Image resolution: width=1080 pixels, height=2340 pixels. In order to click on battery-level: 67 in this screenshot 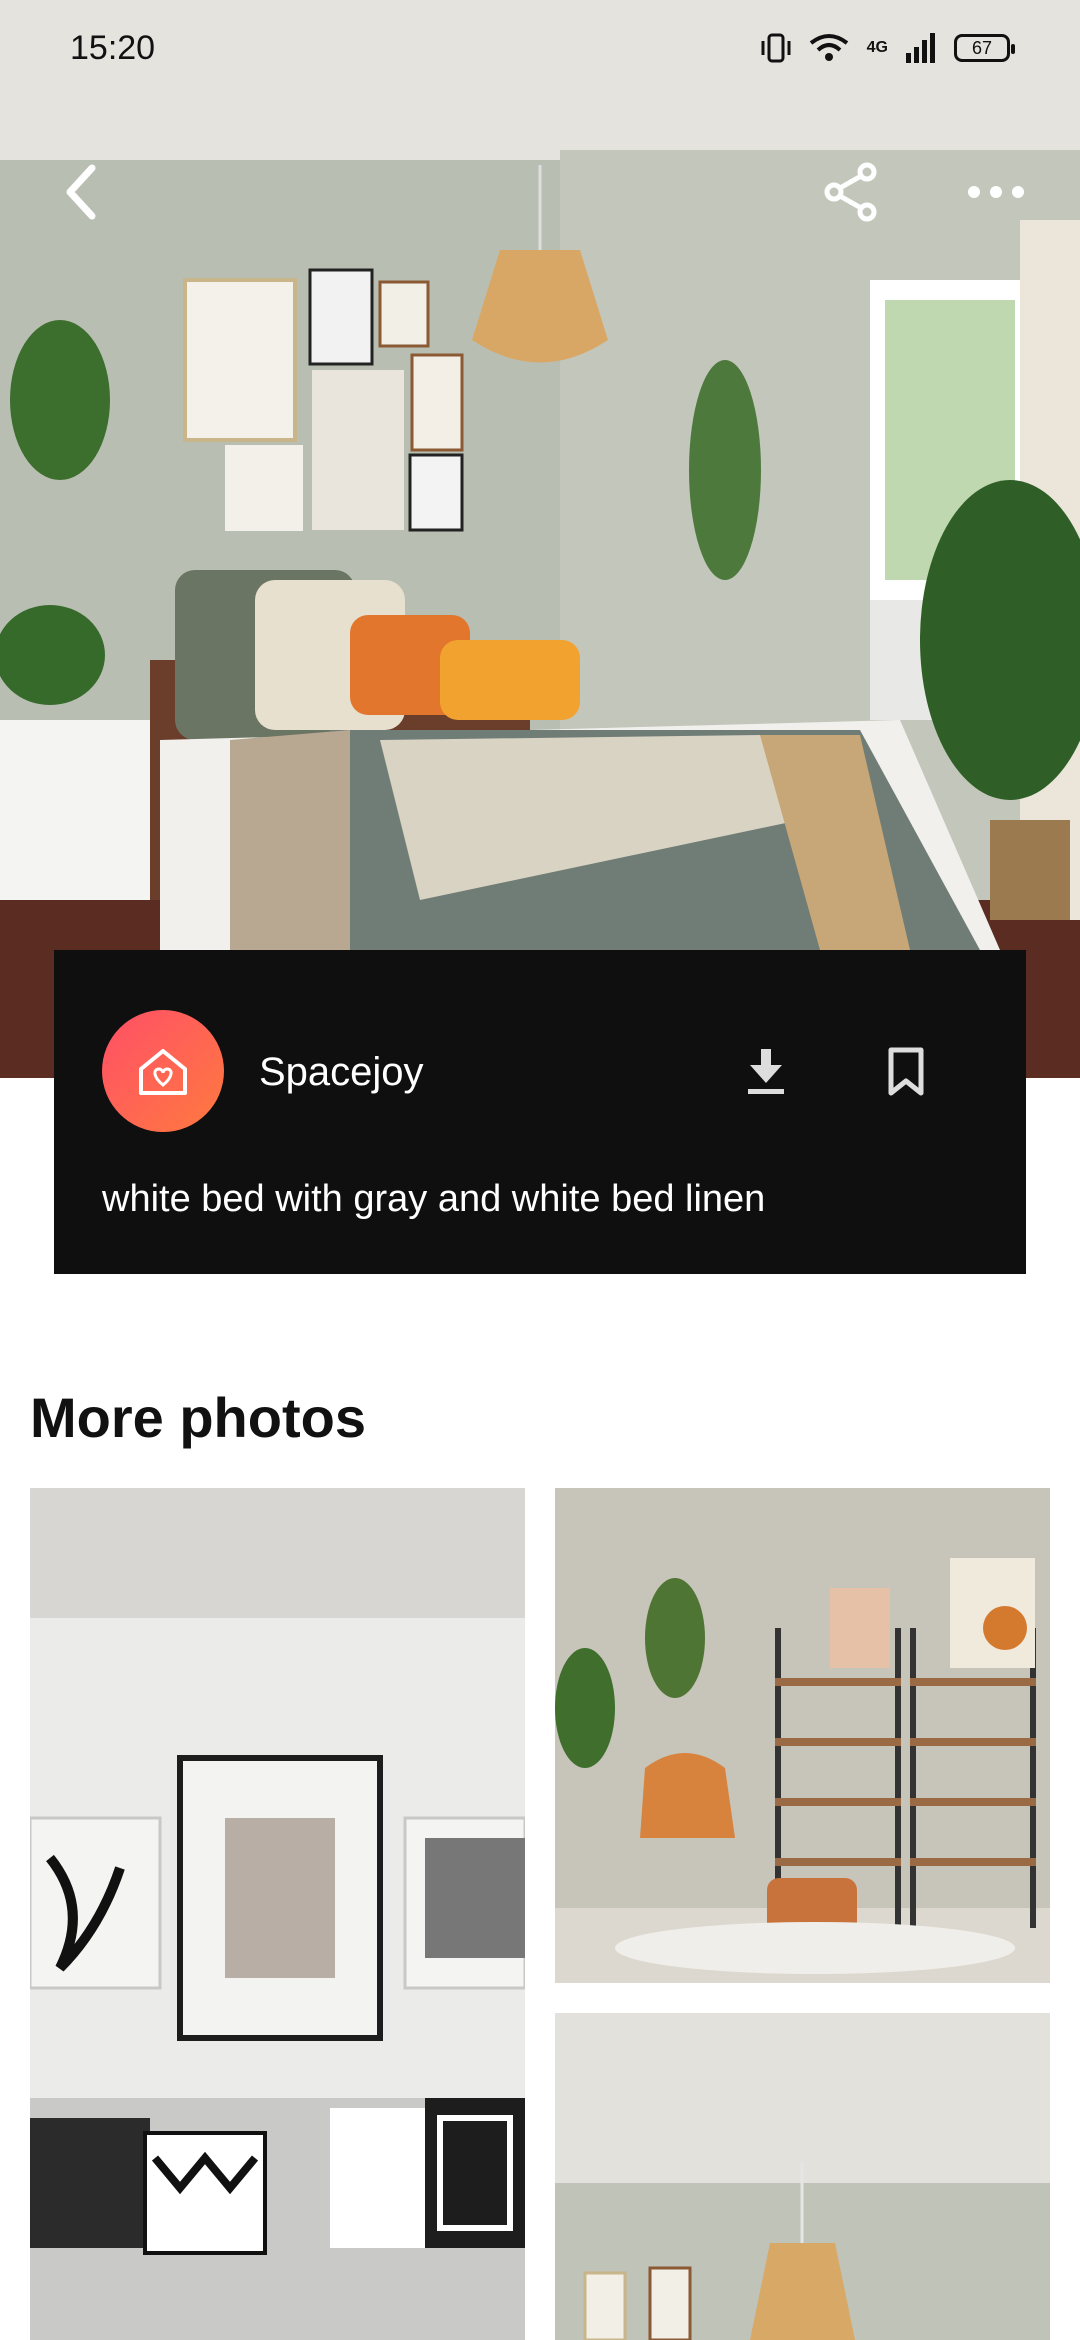, I will do `click(982, 47)`.